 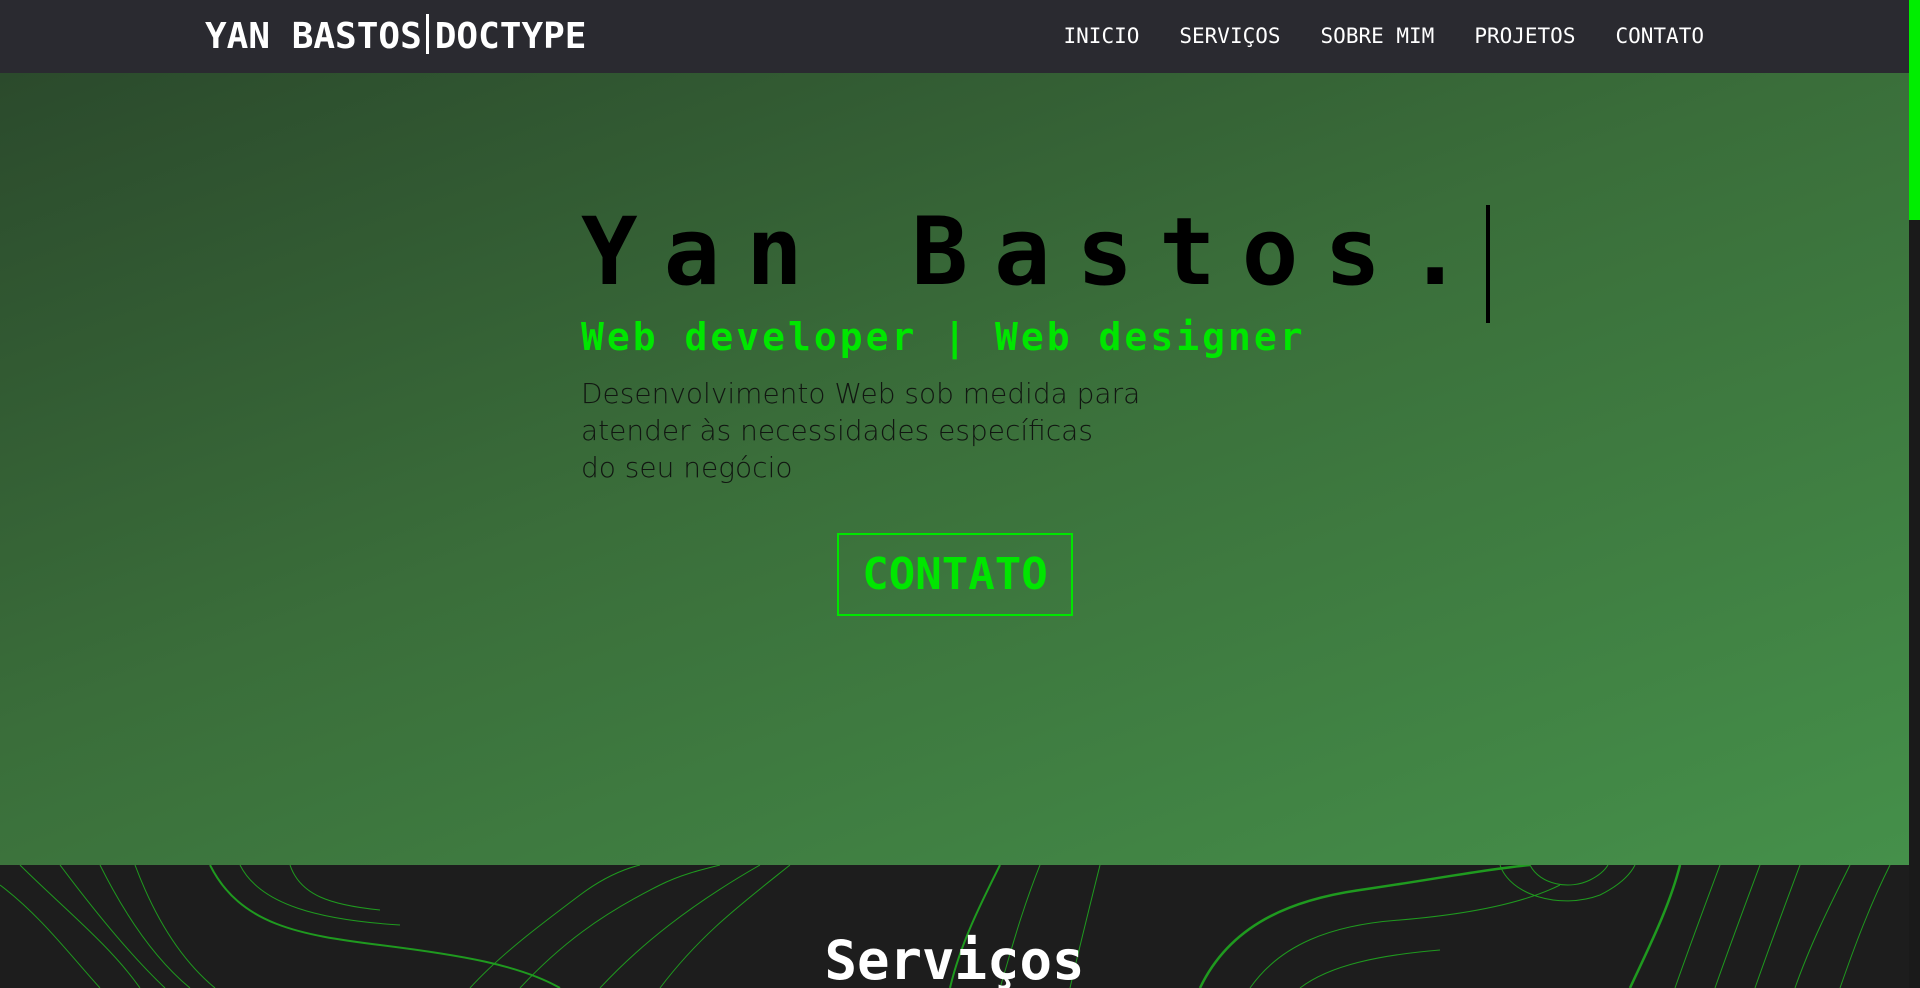 I want to click on brand-tag: DOCTYPE, so click(x=510, y=36).